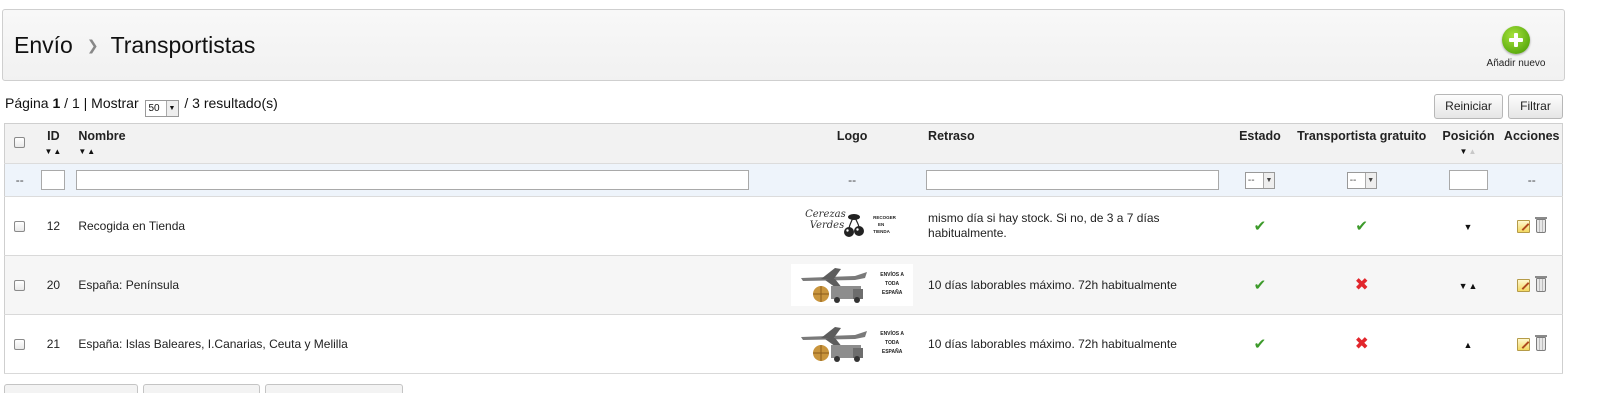 This screenshot has width=1601, height=393. I want to click on filter-free-select: -- ▼, so click(1361, 180).